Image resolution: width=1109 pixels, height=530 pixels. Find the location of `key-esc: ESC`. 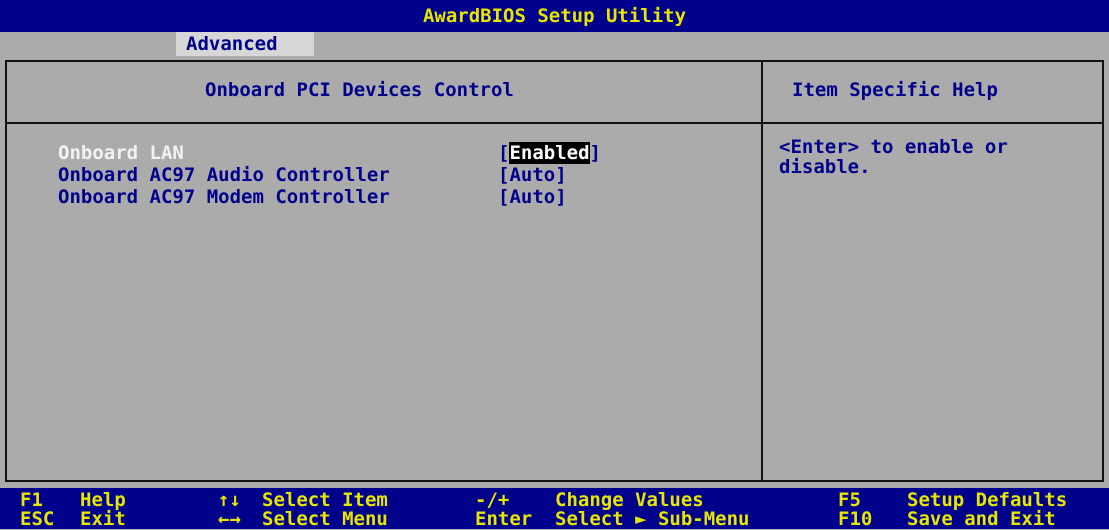

key-esc: ESC is located at coordinates (37, 519).